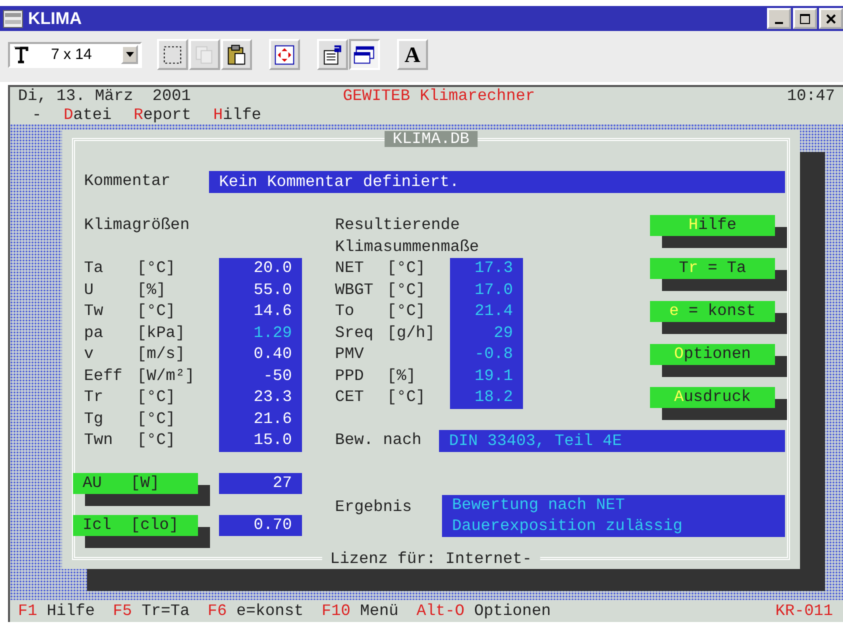  Describe the element at coordinates (94, 311) in the screenshot. I see `variable-name: Tw` at that location.